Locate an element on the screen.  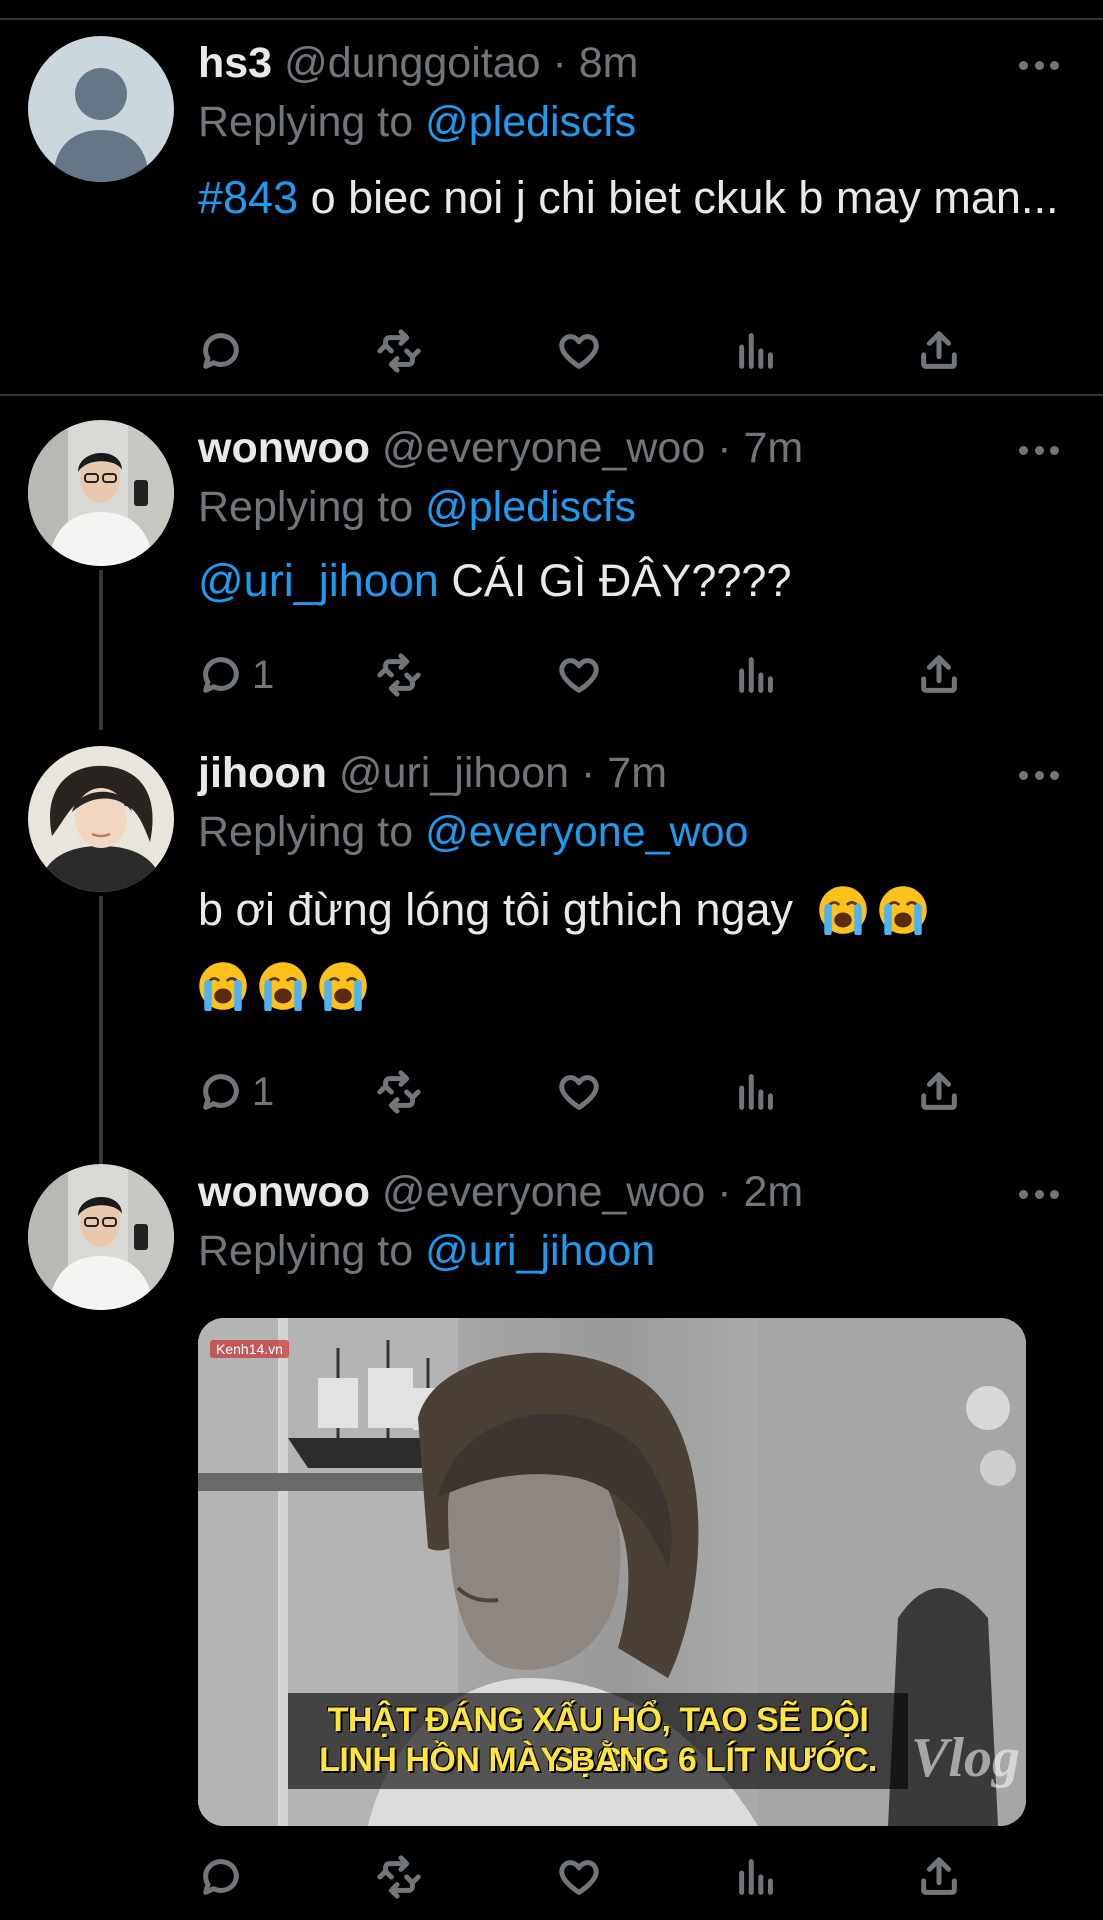
watermark-label: Kenh14.vn is located at coordinates (249, 1349).